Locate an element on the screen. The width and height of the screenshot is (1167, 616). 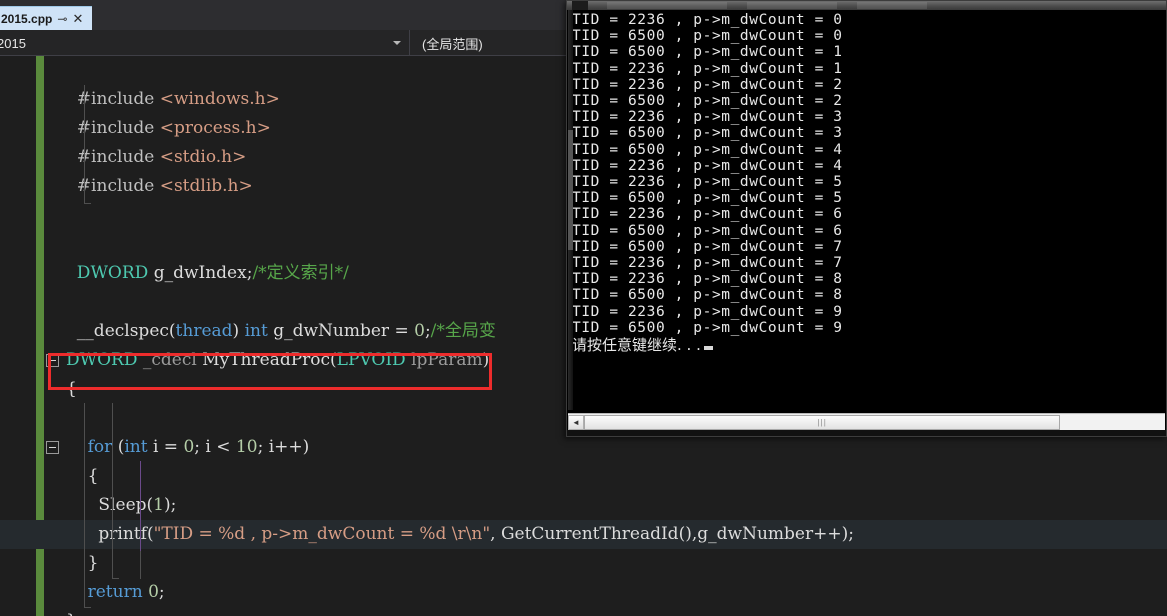
console-output-line: TID = 2236 , p->m_dwCount = 4 is located at coordinates (707, 165).